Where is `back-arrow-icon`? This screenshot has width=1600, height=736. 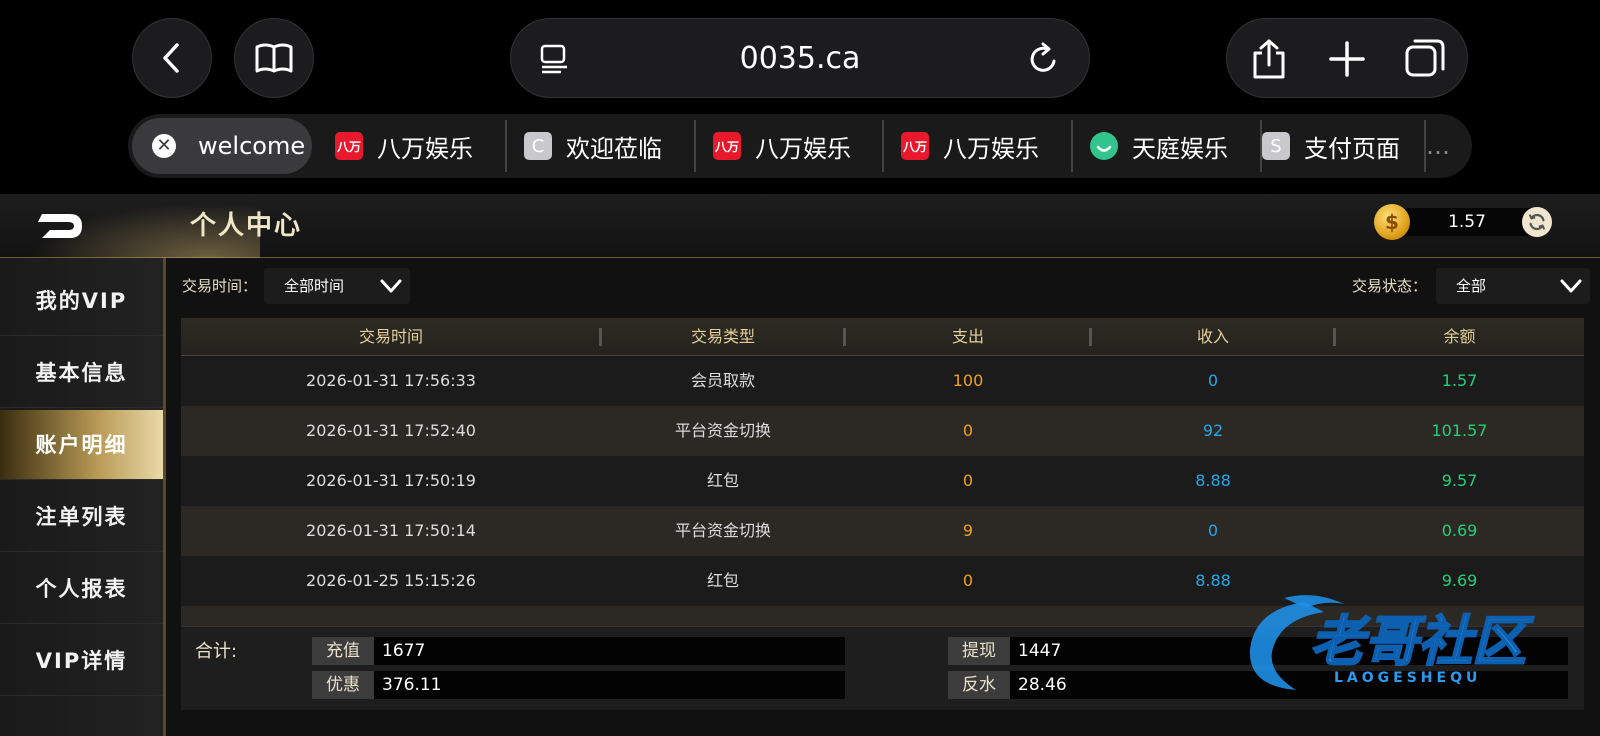
back-arrow-icon is located at coordinates (61, 226).